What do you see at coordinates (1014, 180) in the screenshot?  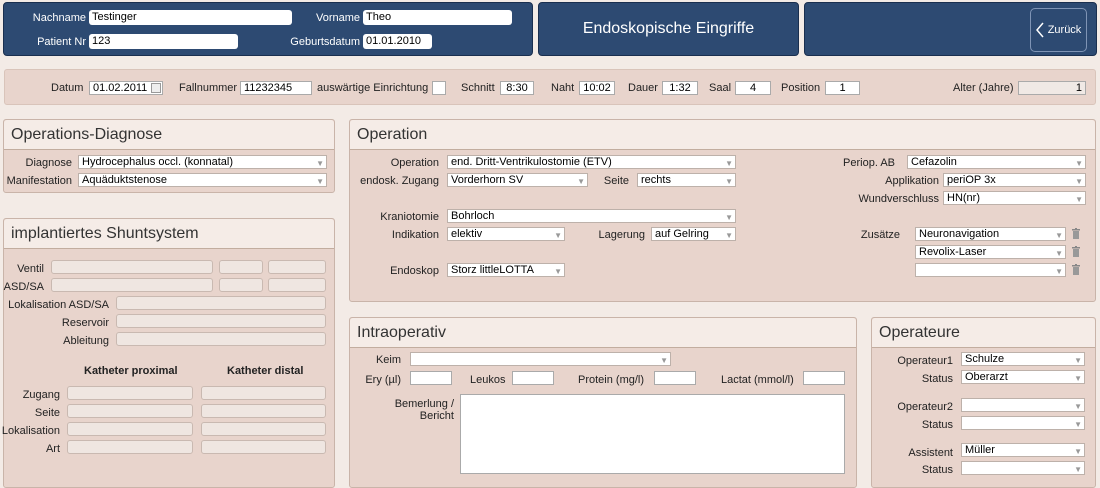 I see `applikation-select: periOP 3x ▼` at bounding box center [1014, 180].